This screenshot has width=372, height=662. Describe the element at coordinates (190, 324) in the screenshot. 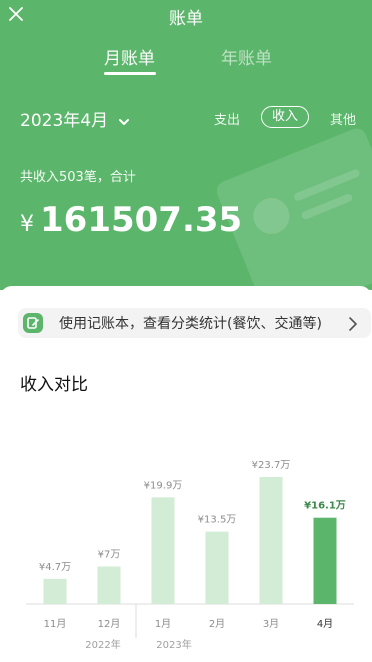

I see `banner-text: 使用记账本，查看分类统计(餐饮、交通等)` at that location.